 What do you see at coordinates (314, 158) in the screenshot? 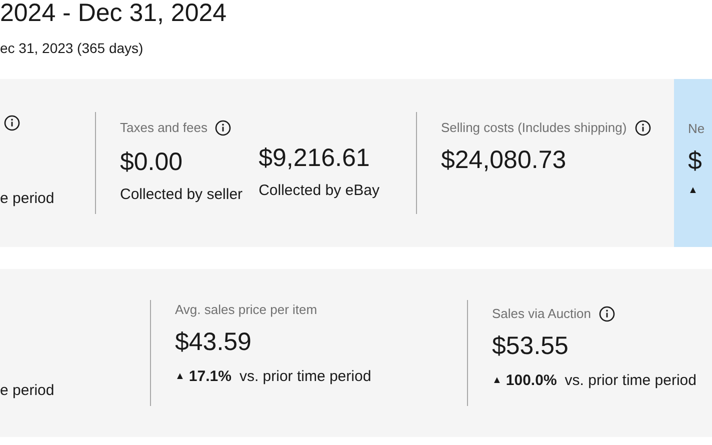
I see `metric-value: $9,216.61` at bounding box center [314, 158].